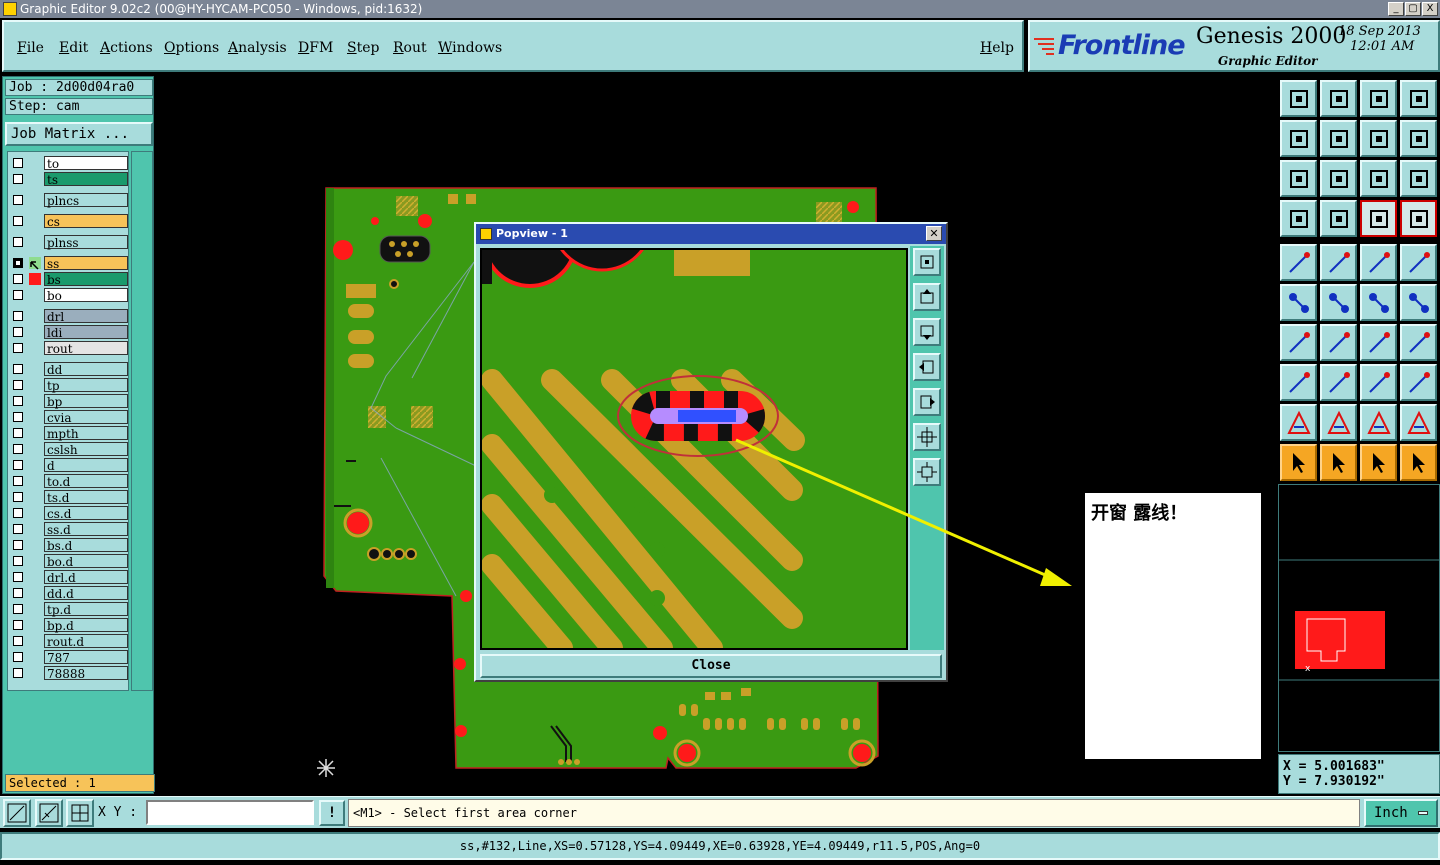 The height and width of the screenshot is (865, 1440). What do you see at coordinates (1338, 262) in the screenshot?
I see `measure-line-icon` at bounding box center [1338, 262].